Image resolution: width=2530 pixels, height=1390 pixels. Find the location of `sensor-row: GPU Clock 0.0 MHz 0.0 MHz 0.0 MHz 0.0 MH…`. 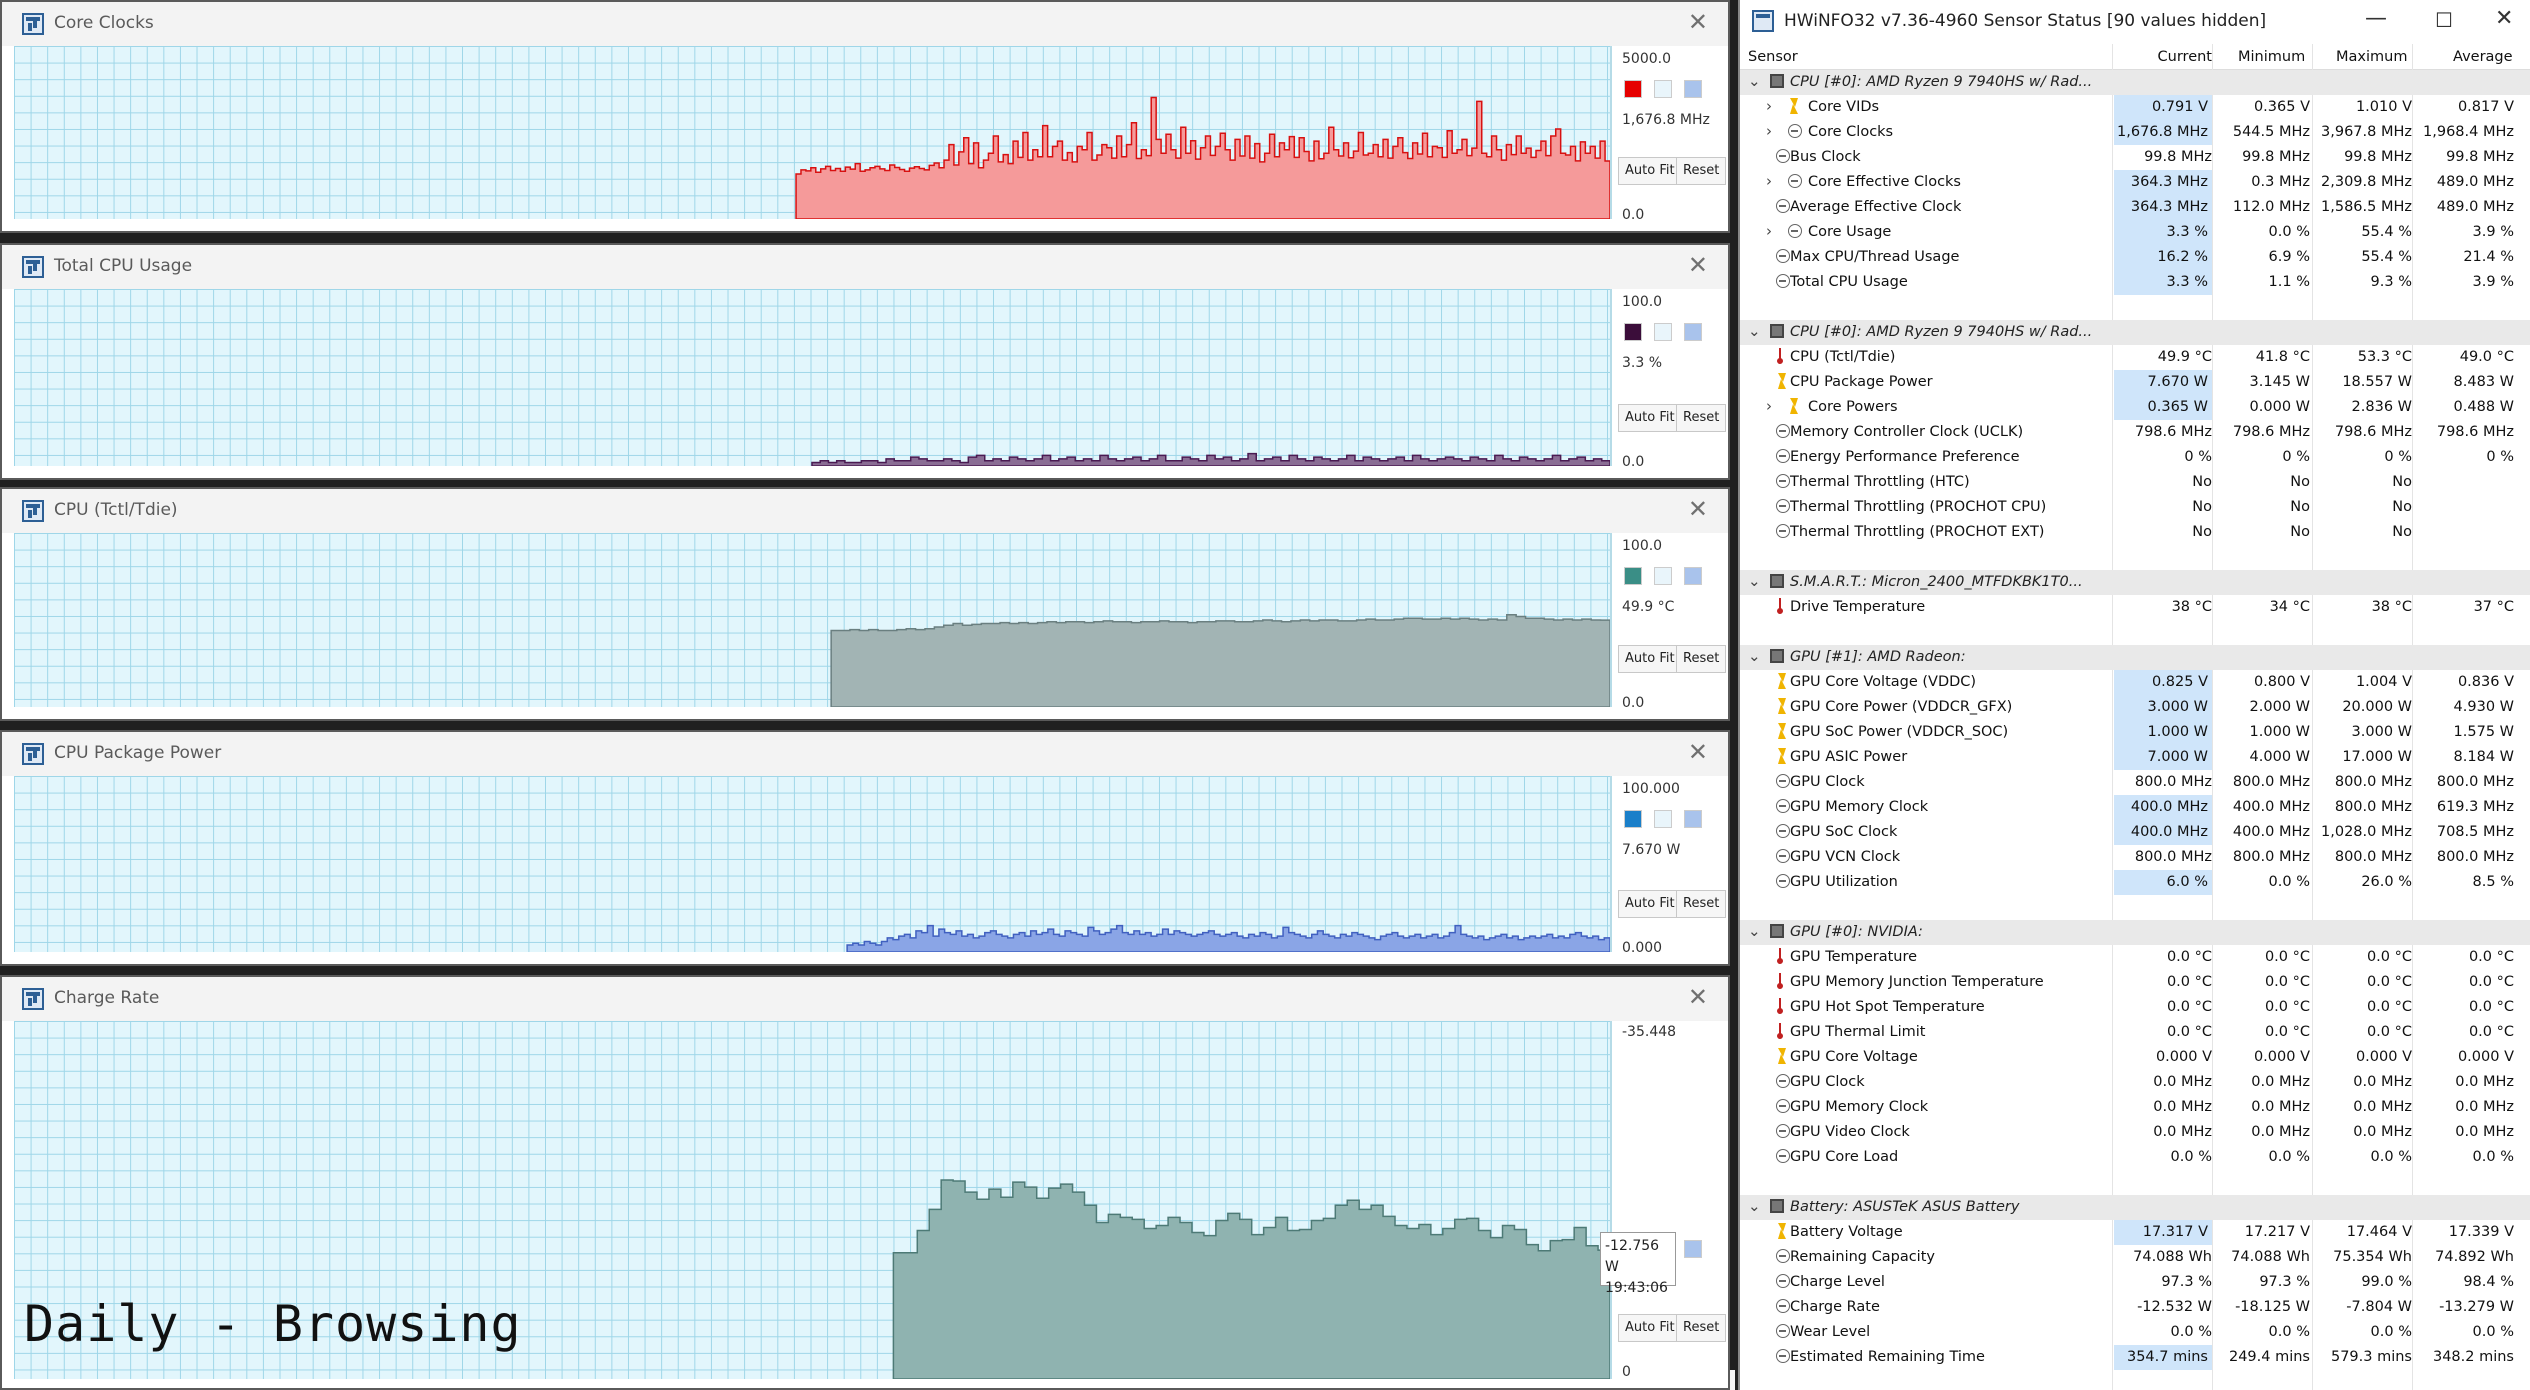

sensor-row: GPU Clock 0.0 MHz 0.0 MHz 0.0 MHz 0.0 MH… is located at coordinates (2135, 1082).